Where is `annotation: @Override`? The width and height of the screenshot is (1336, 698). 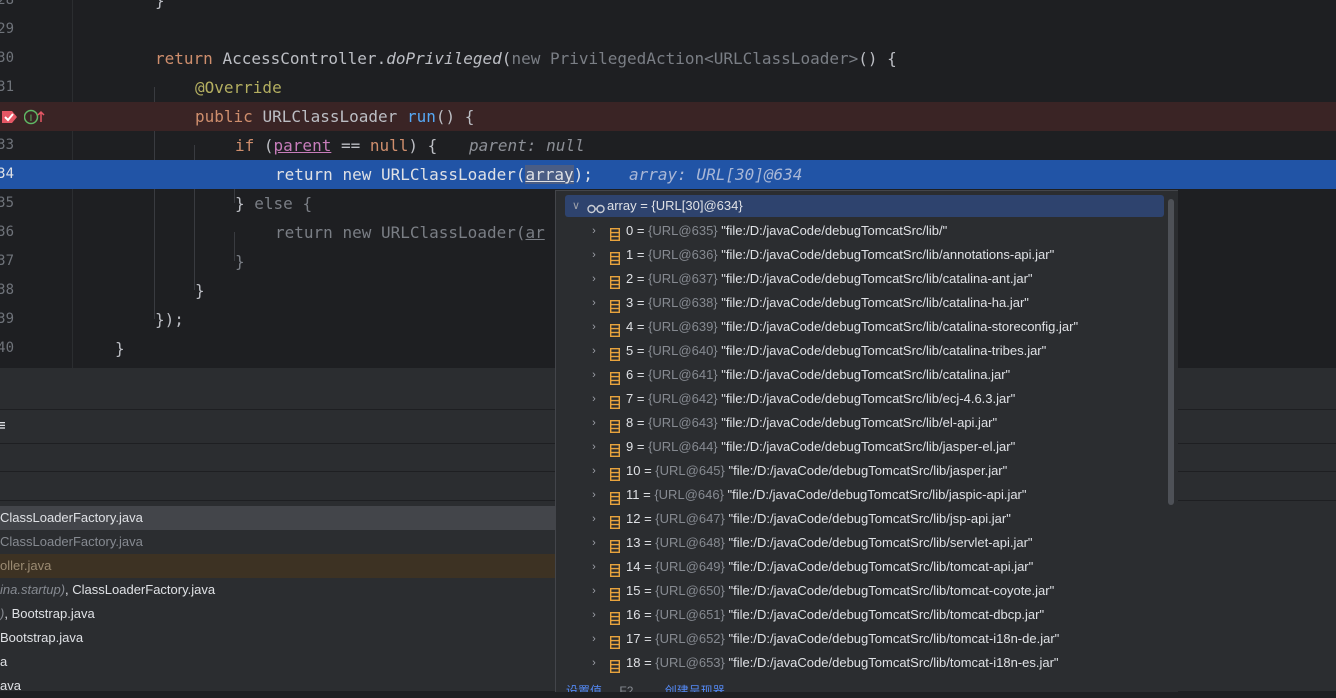 annotation: @Override is located at coordinates (238, 87).